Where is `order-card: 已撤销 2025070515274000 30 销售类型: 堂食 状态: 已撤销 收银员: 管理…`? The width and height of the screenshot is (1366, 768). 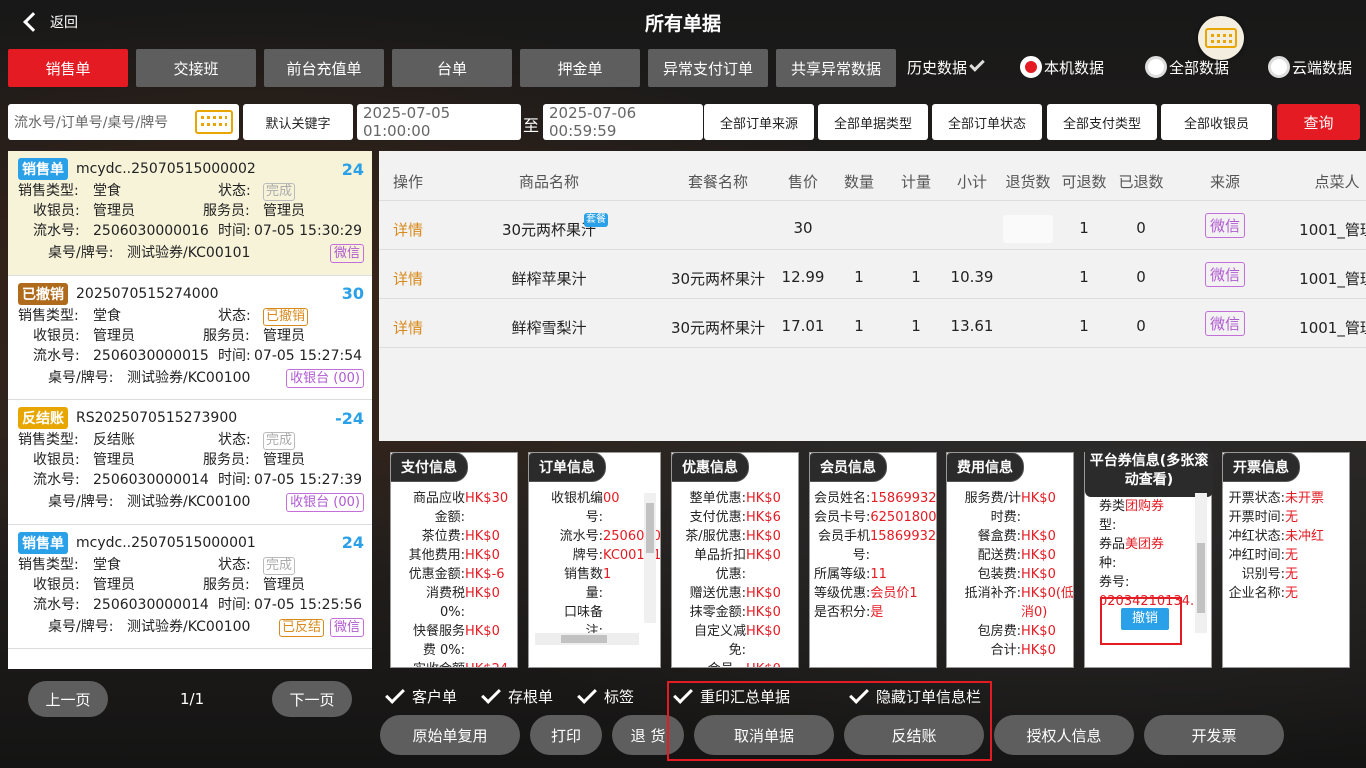
order-card: 已撤销 2025070515274000 30 销售类型: 堂食 状态: 已撤销 收银员: 管理… is located at coordinates (190, 338).